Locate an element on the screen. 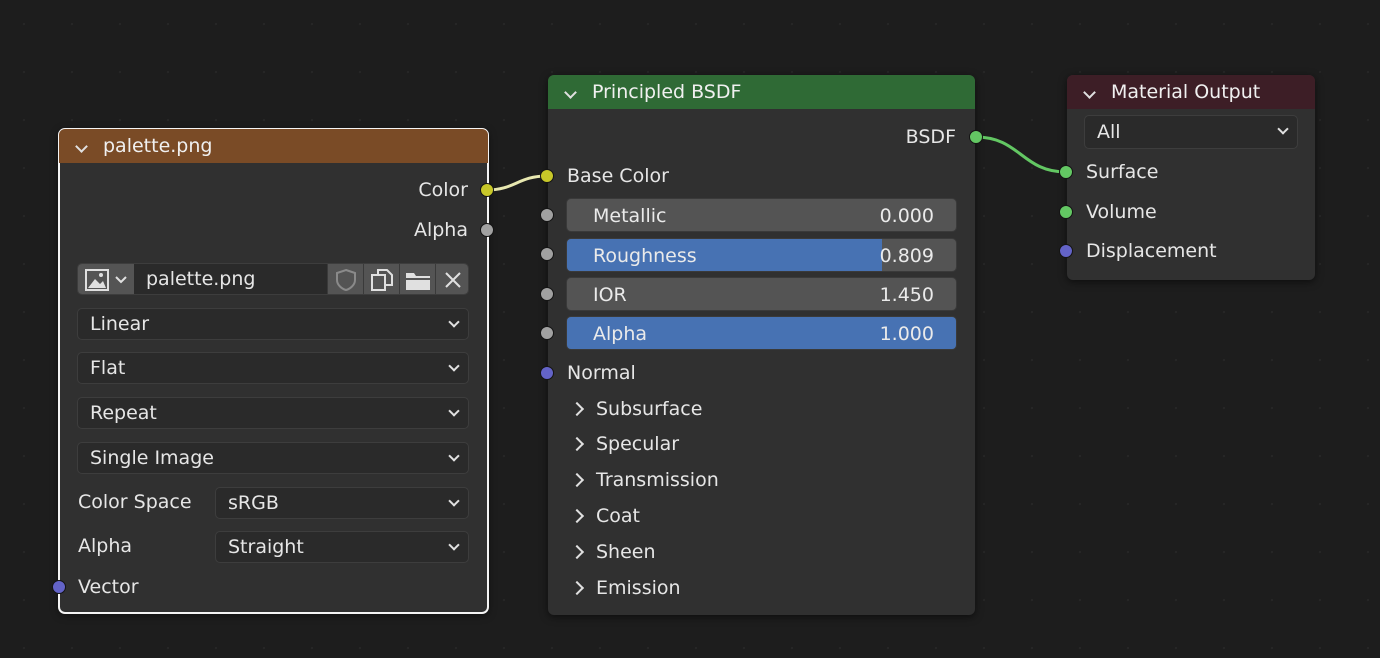 The image size is (1380, 658). alpha-mode-label: Alpha is located at coordinates (105, 546).